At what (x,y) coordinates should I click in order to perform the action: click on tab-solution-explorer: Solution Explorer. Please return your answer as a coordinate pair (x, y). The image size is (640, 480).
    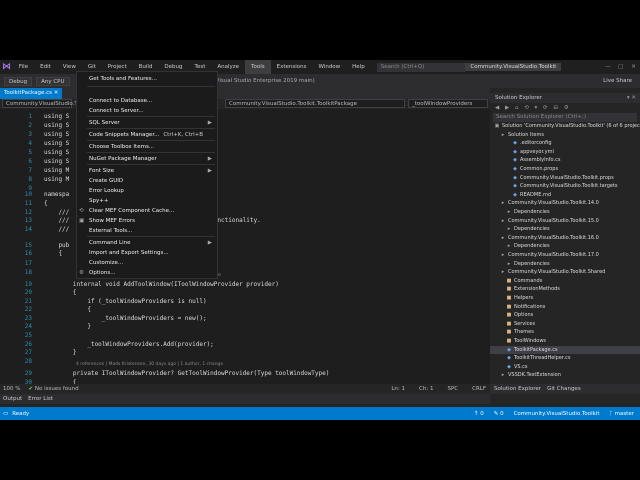
    Looking at the image, I should click on (517, 389).